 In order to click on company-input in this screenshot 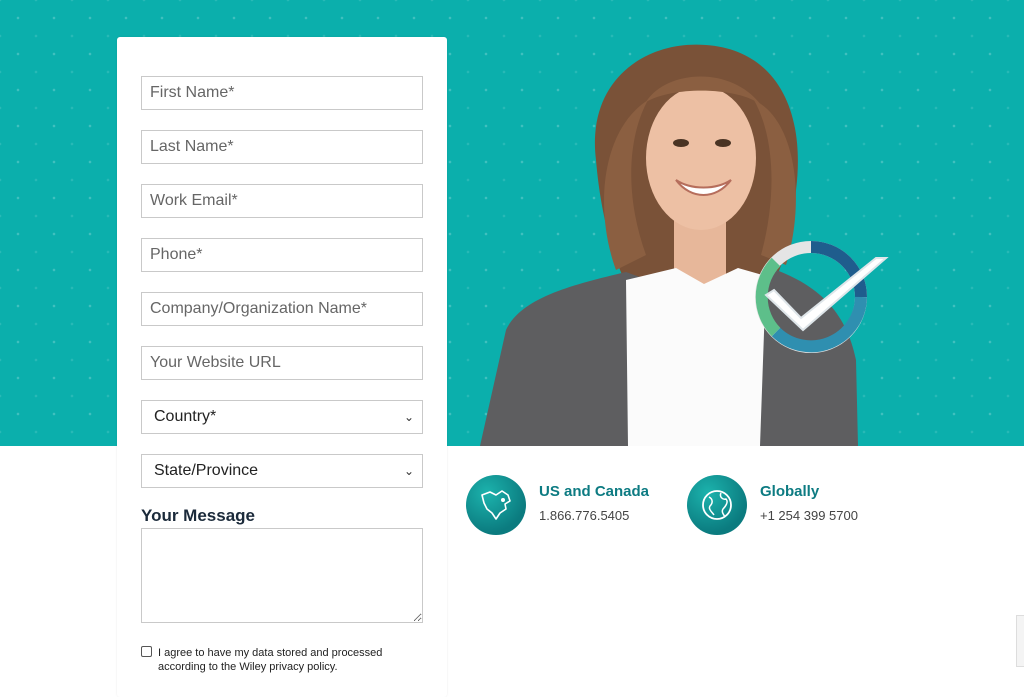, I will do `click(282, 309)`.